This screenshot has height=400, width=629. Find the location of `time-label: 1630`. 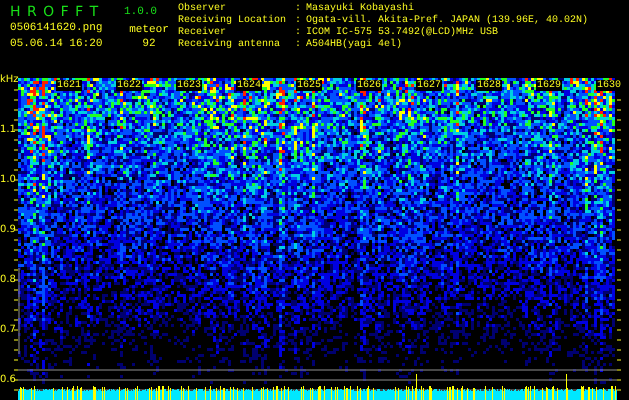

time-label: 1630 is located at coordinates (609, 85).